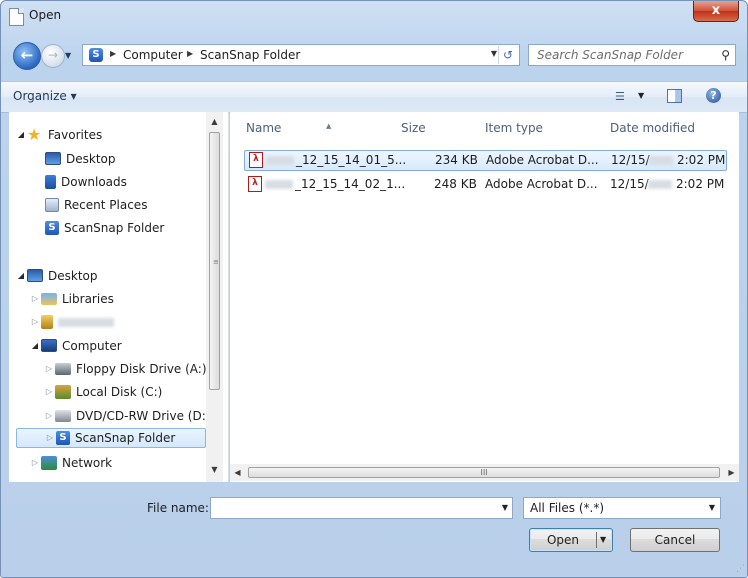  Describe the element at coordinates (92, 346) in the screenshot. I see `nav-label: Computer` at that location.